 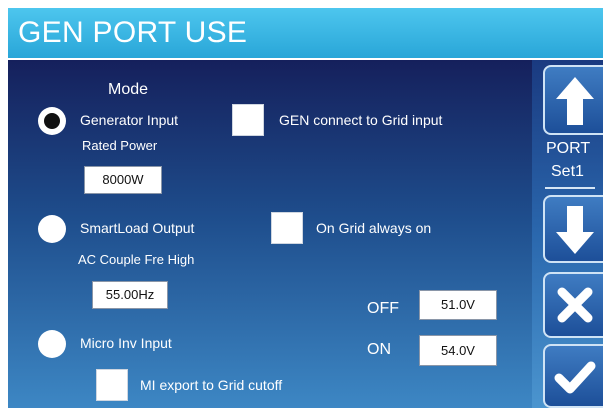 I want to click on smartload-output-radio, so click(x=52, y=229).